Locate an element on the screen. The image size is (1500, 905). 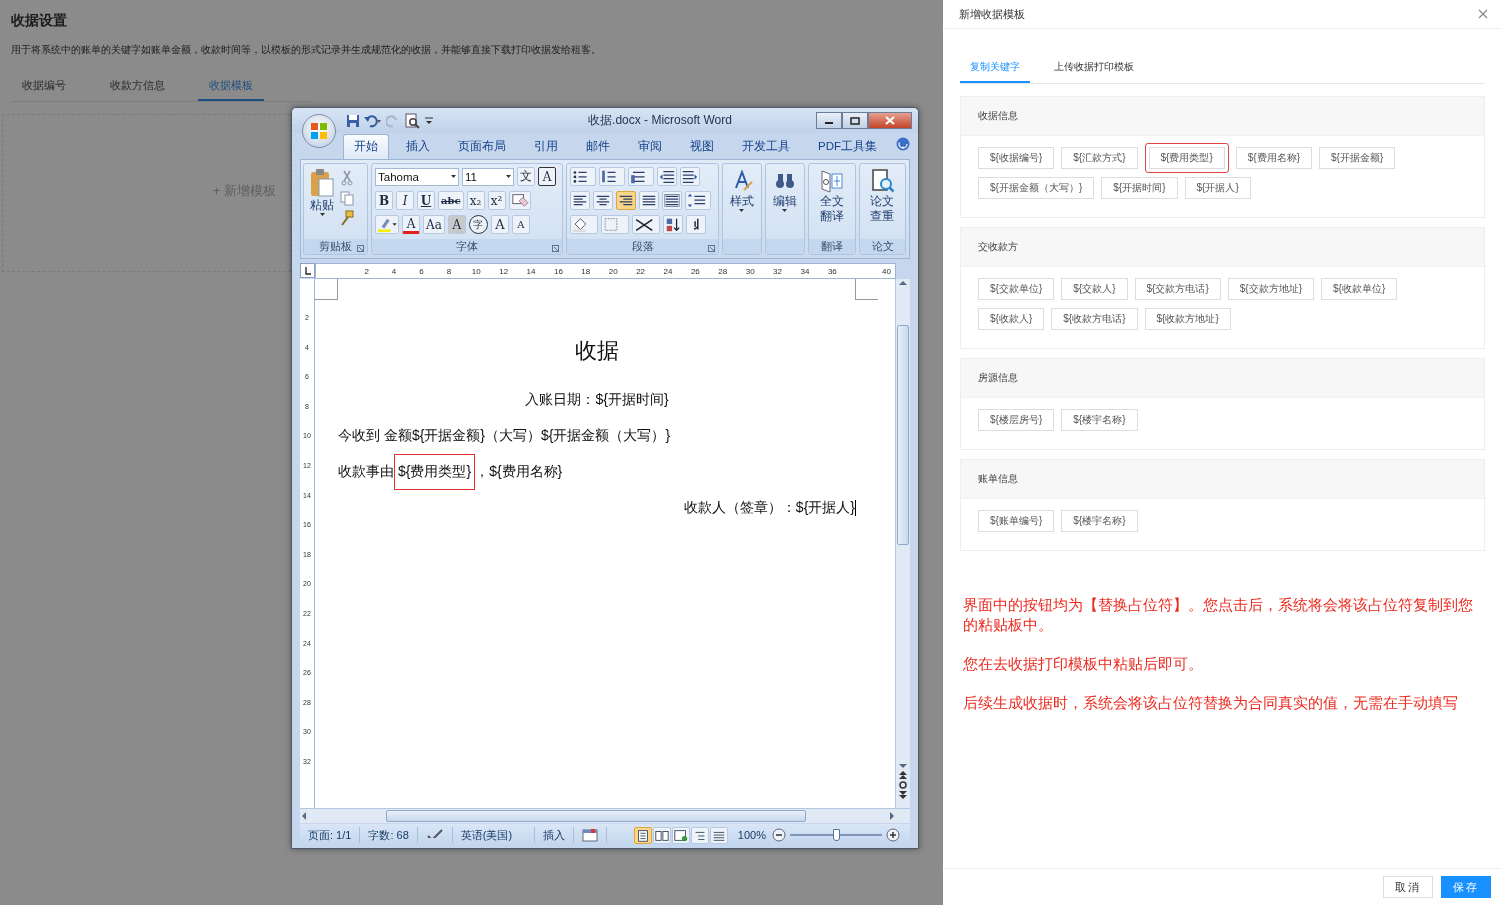
align-justify-icon is located at coordinates (649, 200).